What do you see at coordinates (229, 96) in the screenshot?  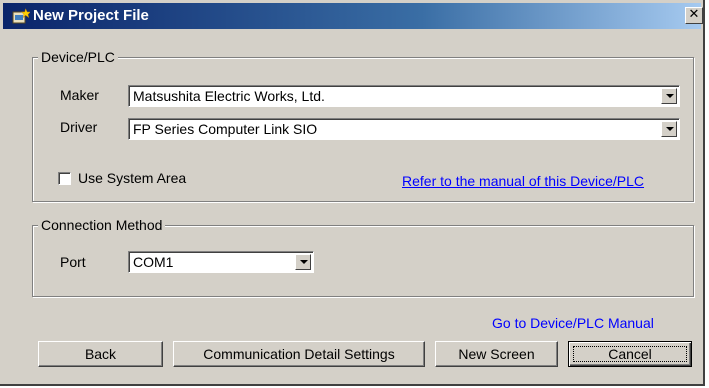 I see `maker-value: Matsushita Electric Works, Ltd.` at bounding box center [229, 96].